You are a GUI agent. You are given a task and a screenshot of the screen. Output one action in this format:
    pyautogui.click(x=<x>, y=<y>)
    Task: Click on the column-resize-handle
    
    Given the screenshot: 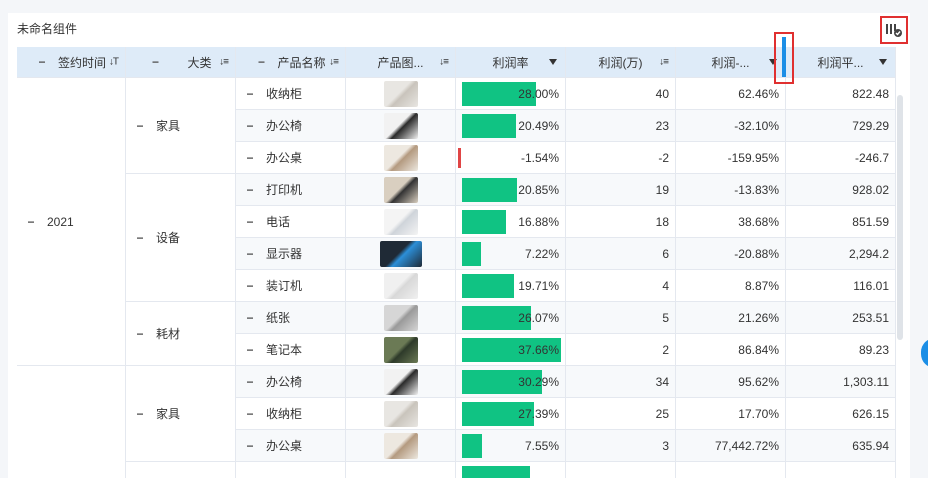 What is the action you would take?
    pyautogui.click(x=784, y=57)
    